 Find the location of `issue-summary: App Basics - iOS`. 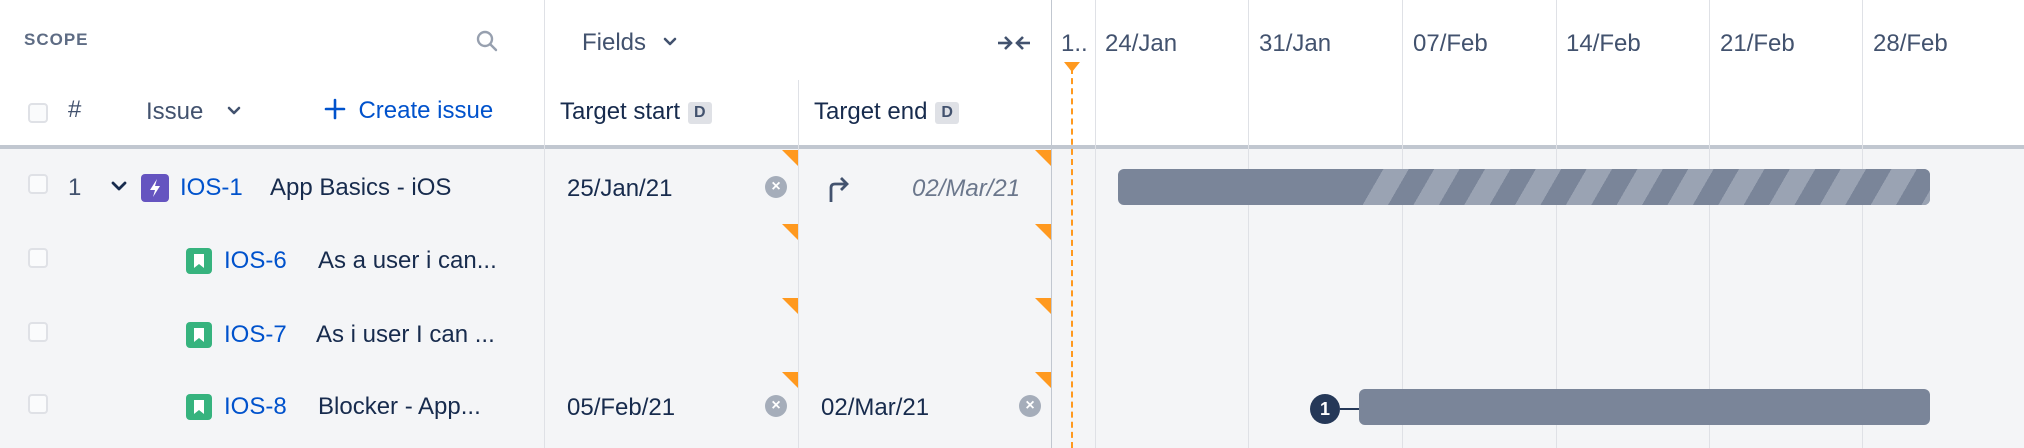

issue-summary: App Basics - iOS is located at coordinates (360, 188).